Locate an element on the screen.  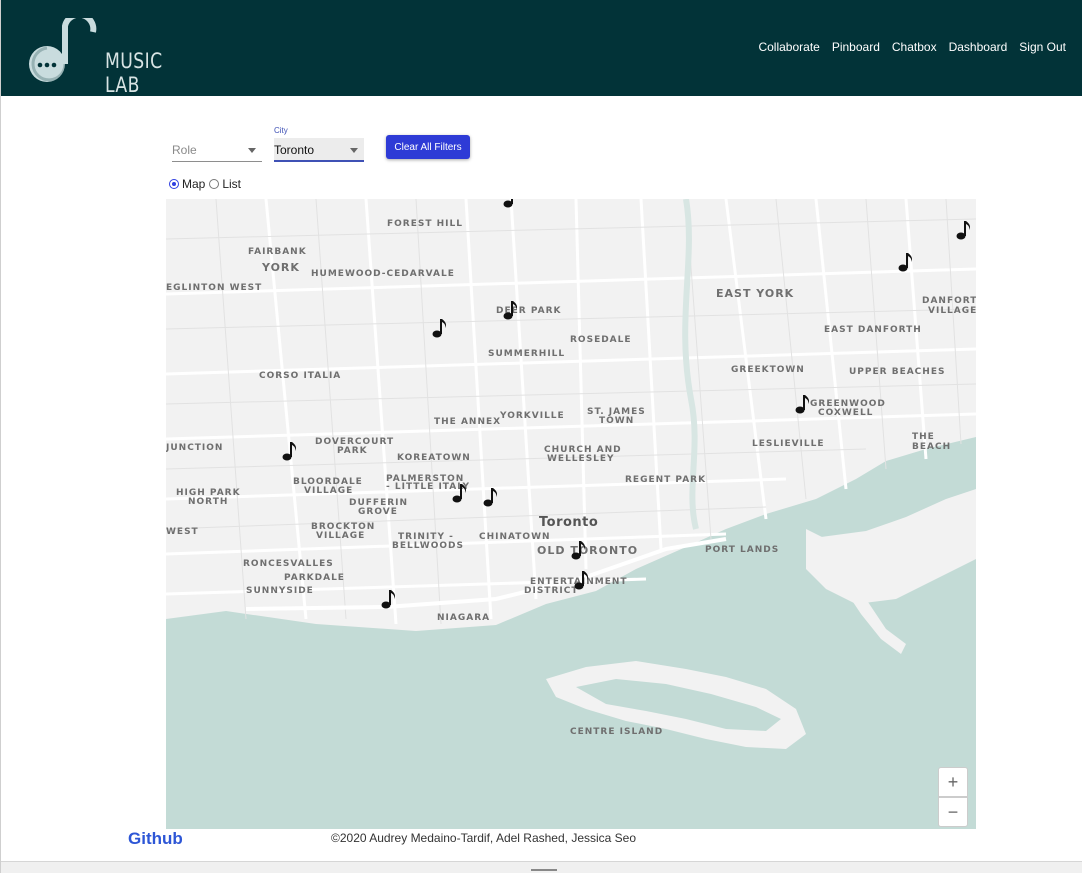
map-label: THE BEACH is located at coordinates (932, 442).